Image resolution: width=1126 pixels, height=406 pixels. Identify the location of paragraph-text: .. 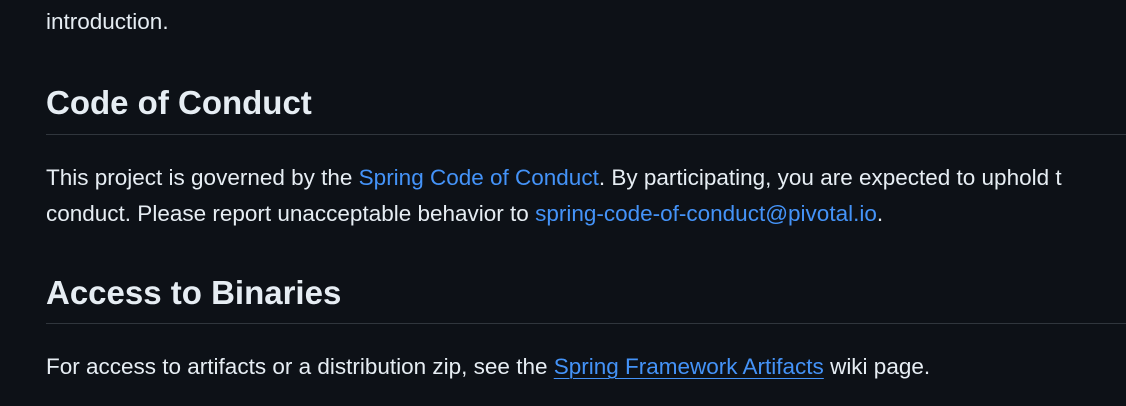
(880, 213).